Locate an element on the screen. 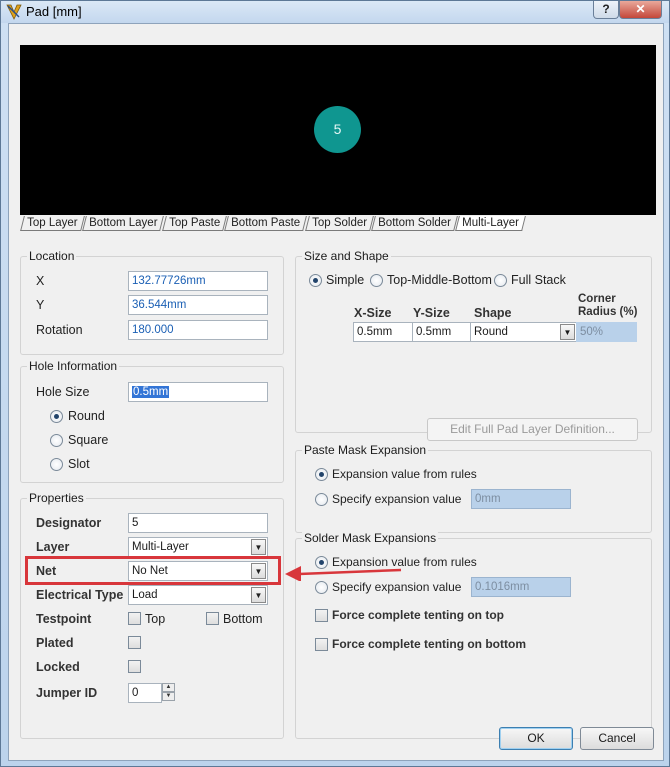 This screenshot has width=670, height=767. corner-radius-cell: 50% is located at coordinates (606, 332).